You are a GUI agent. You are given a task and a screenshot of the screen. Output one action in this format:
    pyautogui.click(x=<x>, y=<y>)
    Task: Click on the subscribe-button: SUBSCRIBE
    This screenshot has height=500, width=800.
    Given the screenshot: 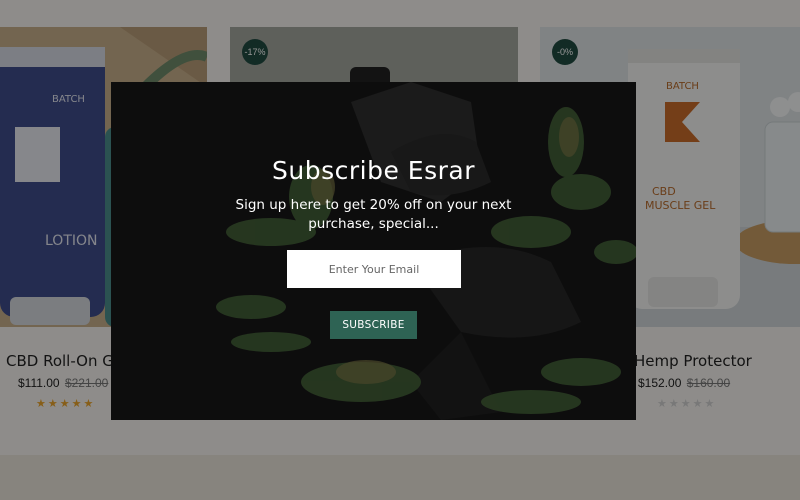 What is the action you would take?
    pyautogui.click(x=373, y=325)
    